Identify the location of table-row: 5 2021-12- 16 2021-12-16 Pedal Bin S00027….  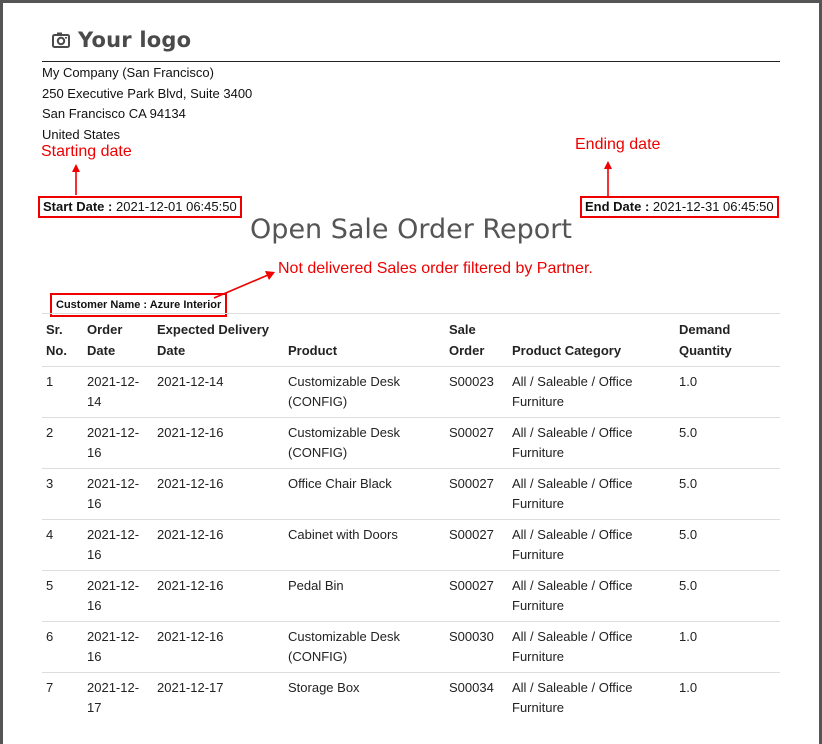
(411, 596).